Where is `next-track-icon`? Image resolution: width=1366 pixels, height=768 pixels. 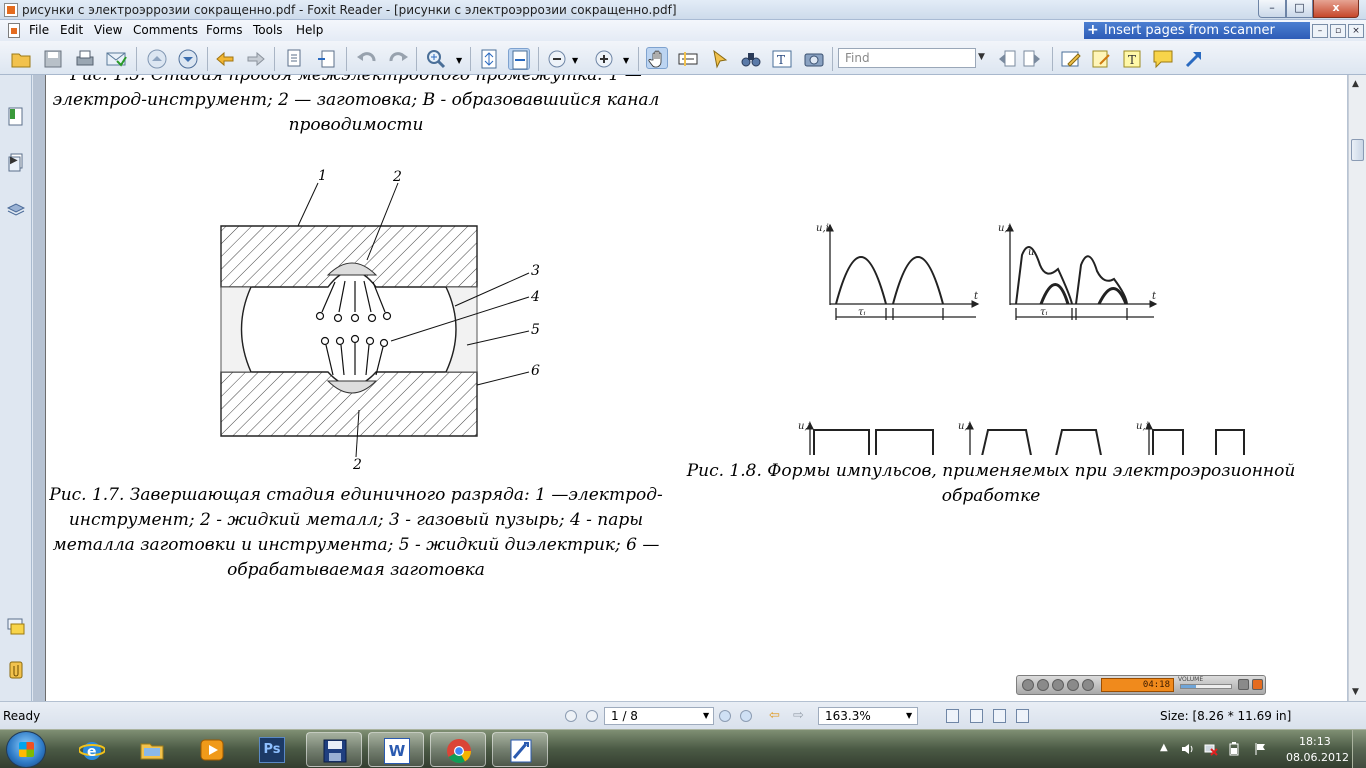 next-track-icon is located at coordinates (1088, 685).